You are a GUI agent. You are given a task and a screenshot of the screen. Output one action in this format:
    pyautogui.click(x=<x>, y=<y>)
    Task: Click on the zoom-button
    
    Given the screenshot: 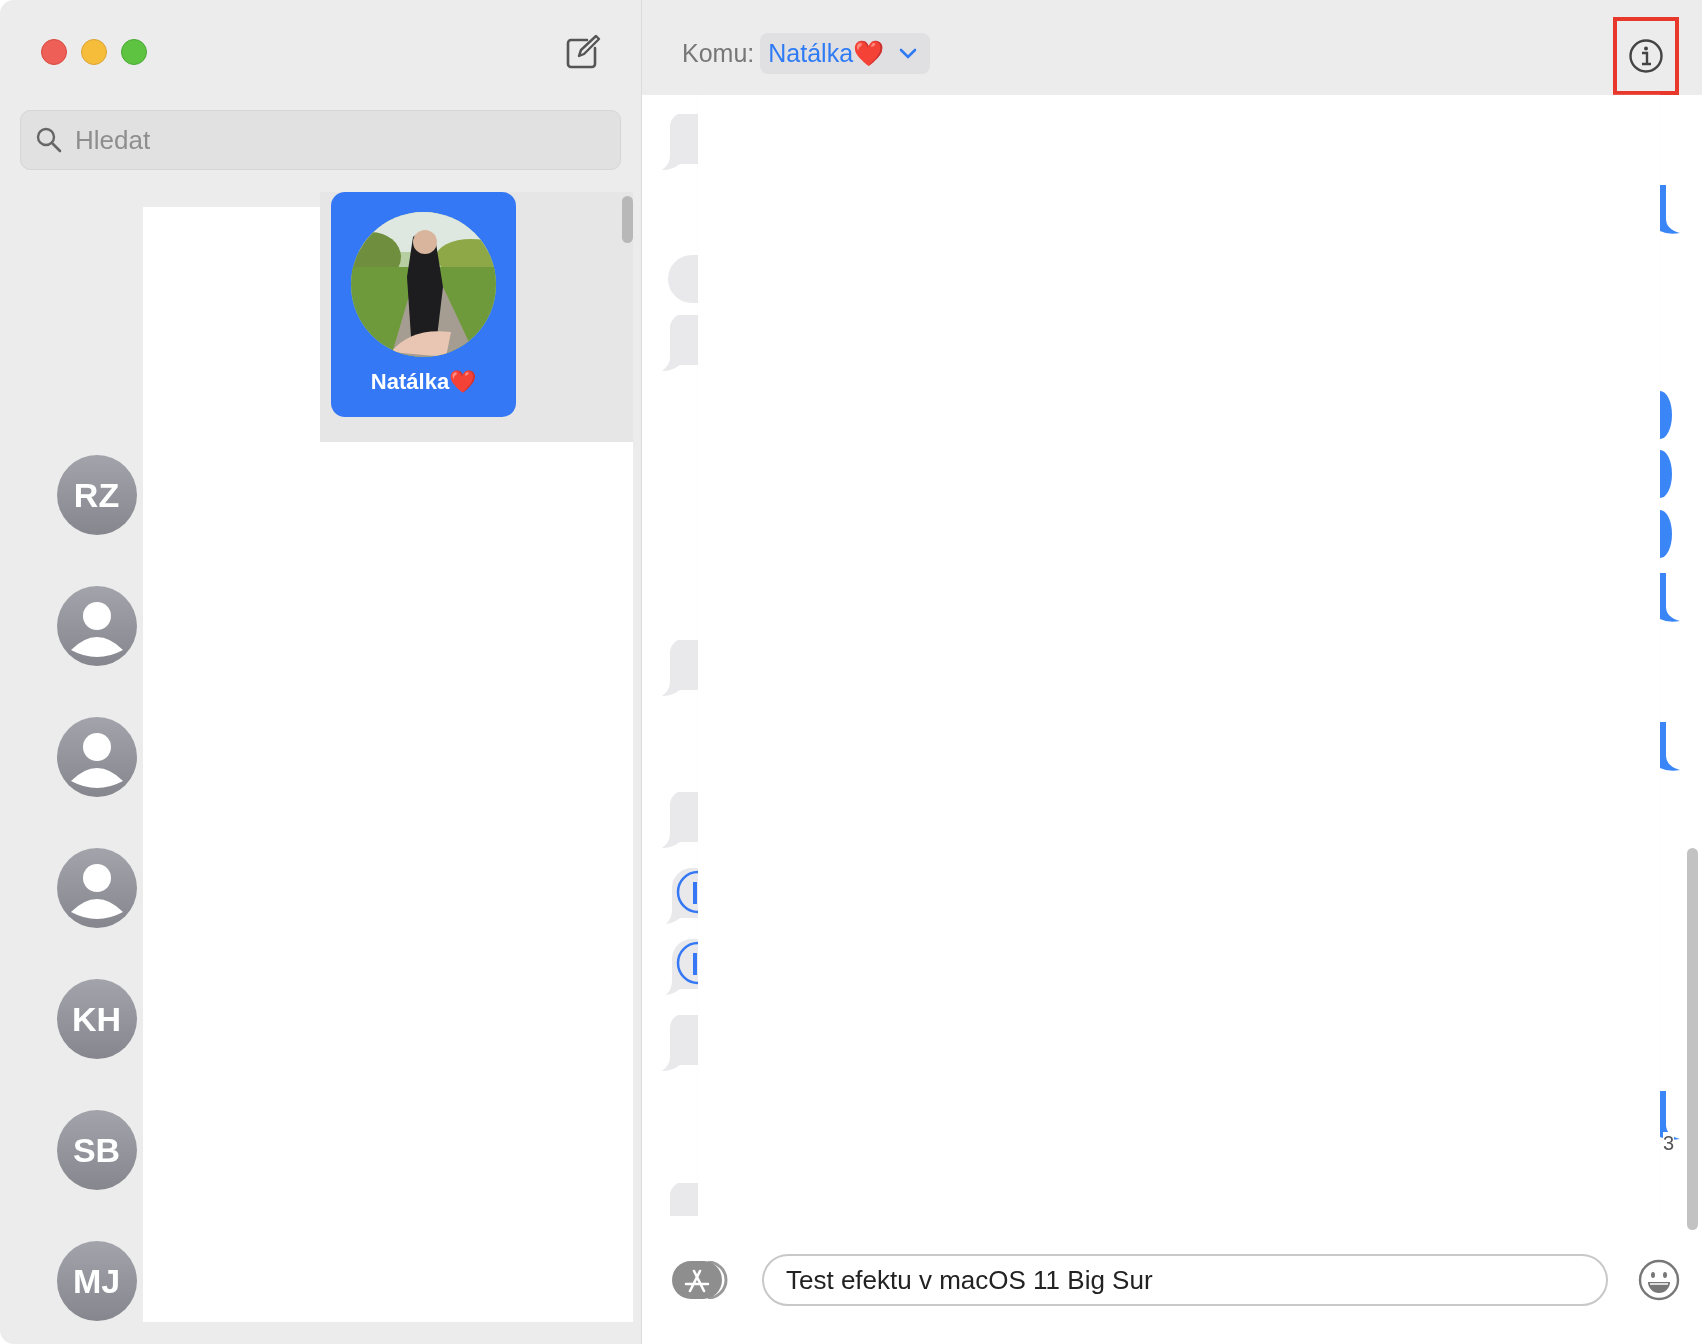 What is the action you would take?
    pyautogui.click(x=134, y=52)
    